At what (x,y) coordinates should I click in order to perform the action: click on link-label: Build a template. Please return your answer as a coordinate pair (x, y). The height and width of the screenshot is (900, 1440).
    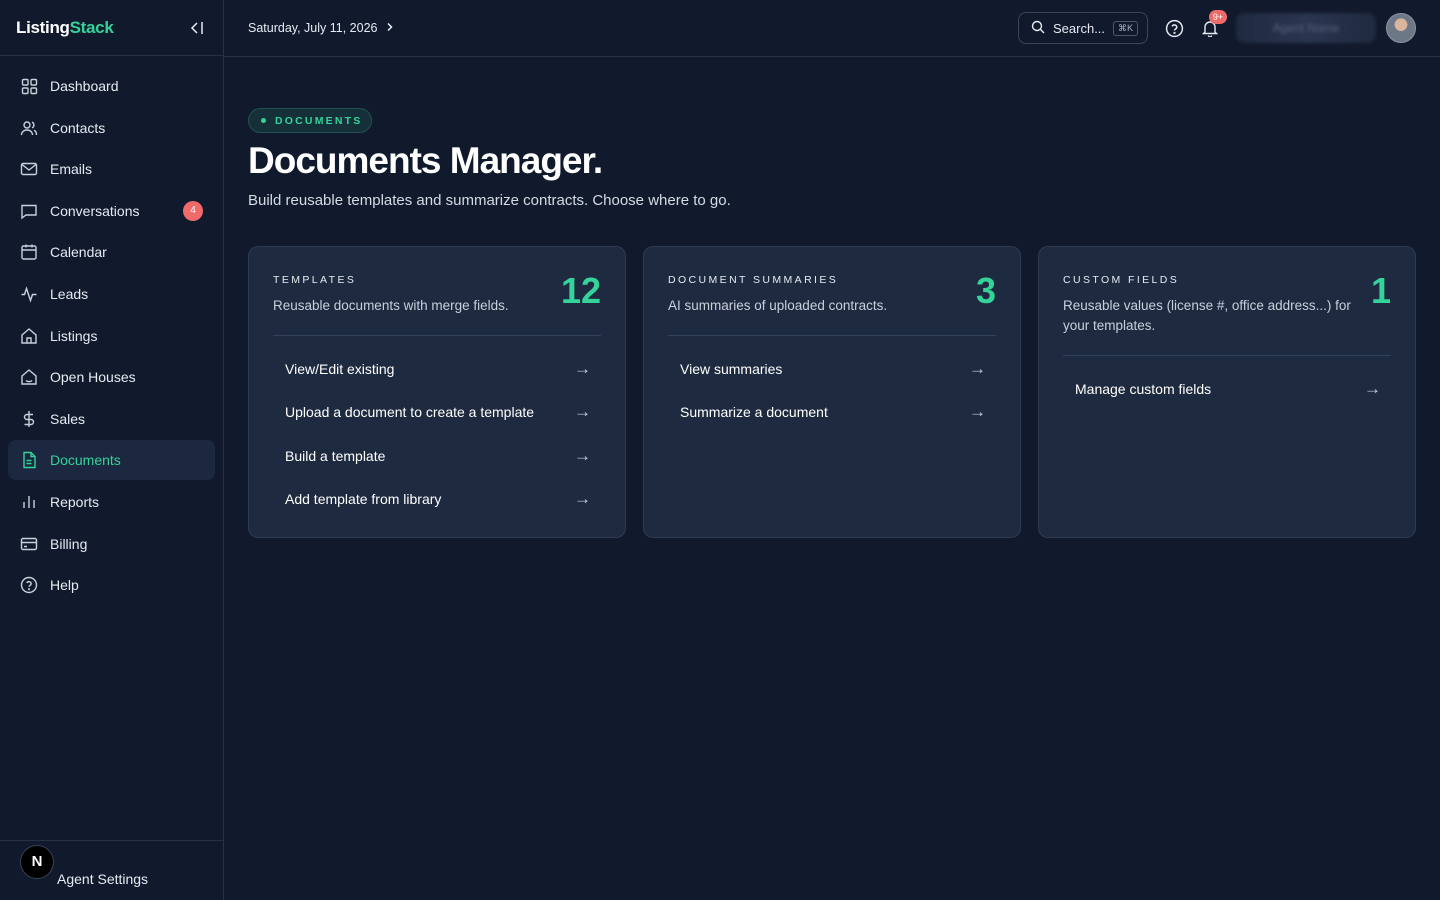
    Looking at the image, I should click on (335, 455).